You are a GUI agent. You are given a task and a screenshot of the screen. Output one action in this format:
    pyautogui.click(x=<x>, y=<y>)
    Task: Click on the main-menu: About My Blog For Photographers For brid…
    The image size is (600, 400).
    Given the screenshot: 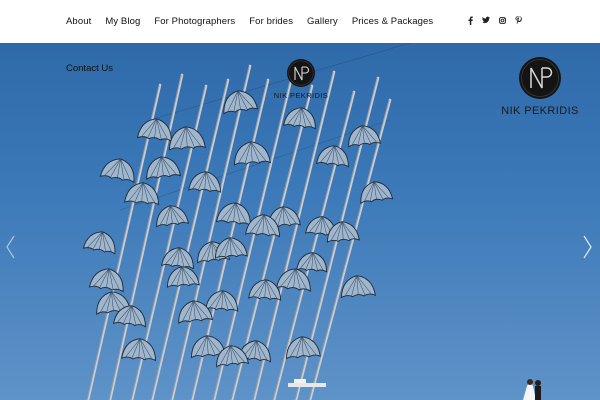 What is the action you would take?
    pyautogui.click(x=249, y=21)
    